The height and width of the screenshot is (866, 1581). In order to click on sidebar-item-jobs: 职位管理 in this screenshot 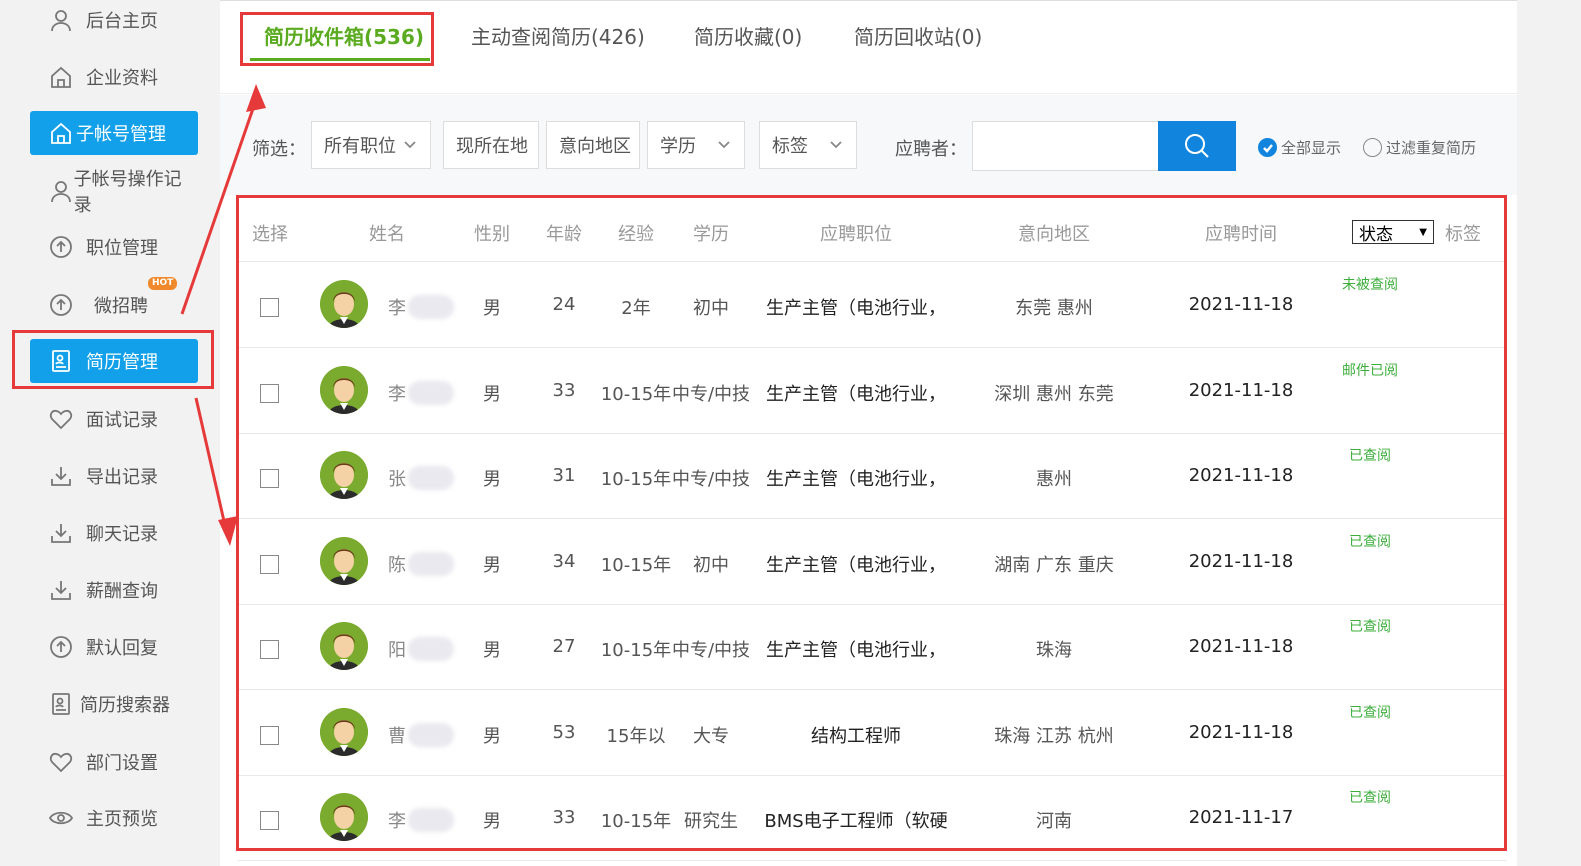, I will do `click(114, 247)`.